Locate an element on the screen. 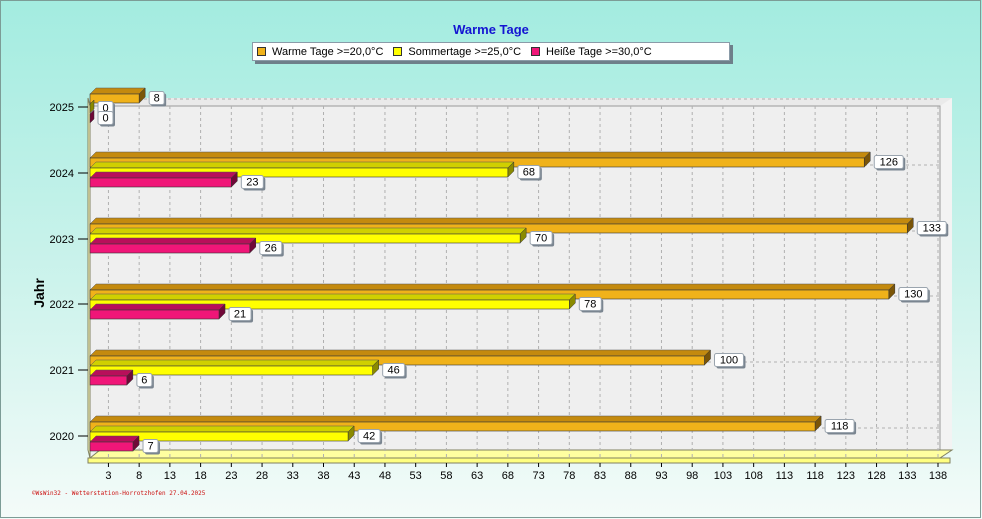  x-tick-label: 73 is located at coordinates (538, 476).